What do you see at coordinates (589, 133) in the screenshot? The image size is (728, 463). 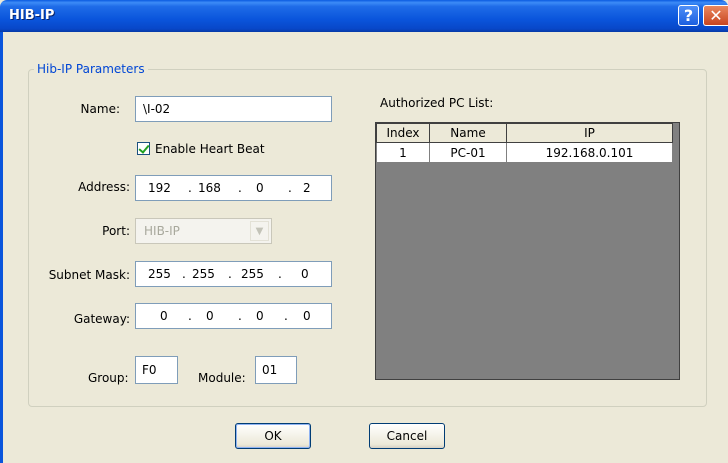 I see `column-header-ip: IP` at bounding box center [589, 133].